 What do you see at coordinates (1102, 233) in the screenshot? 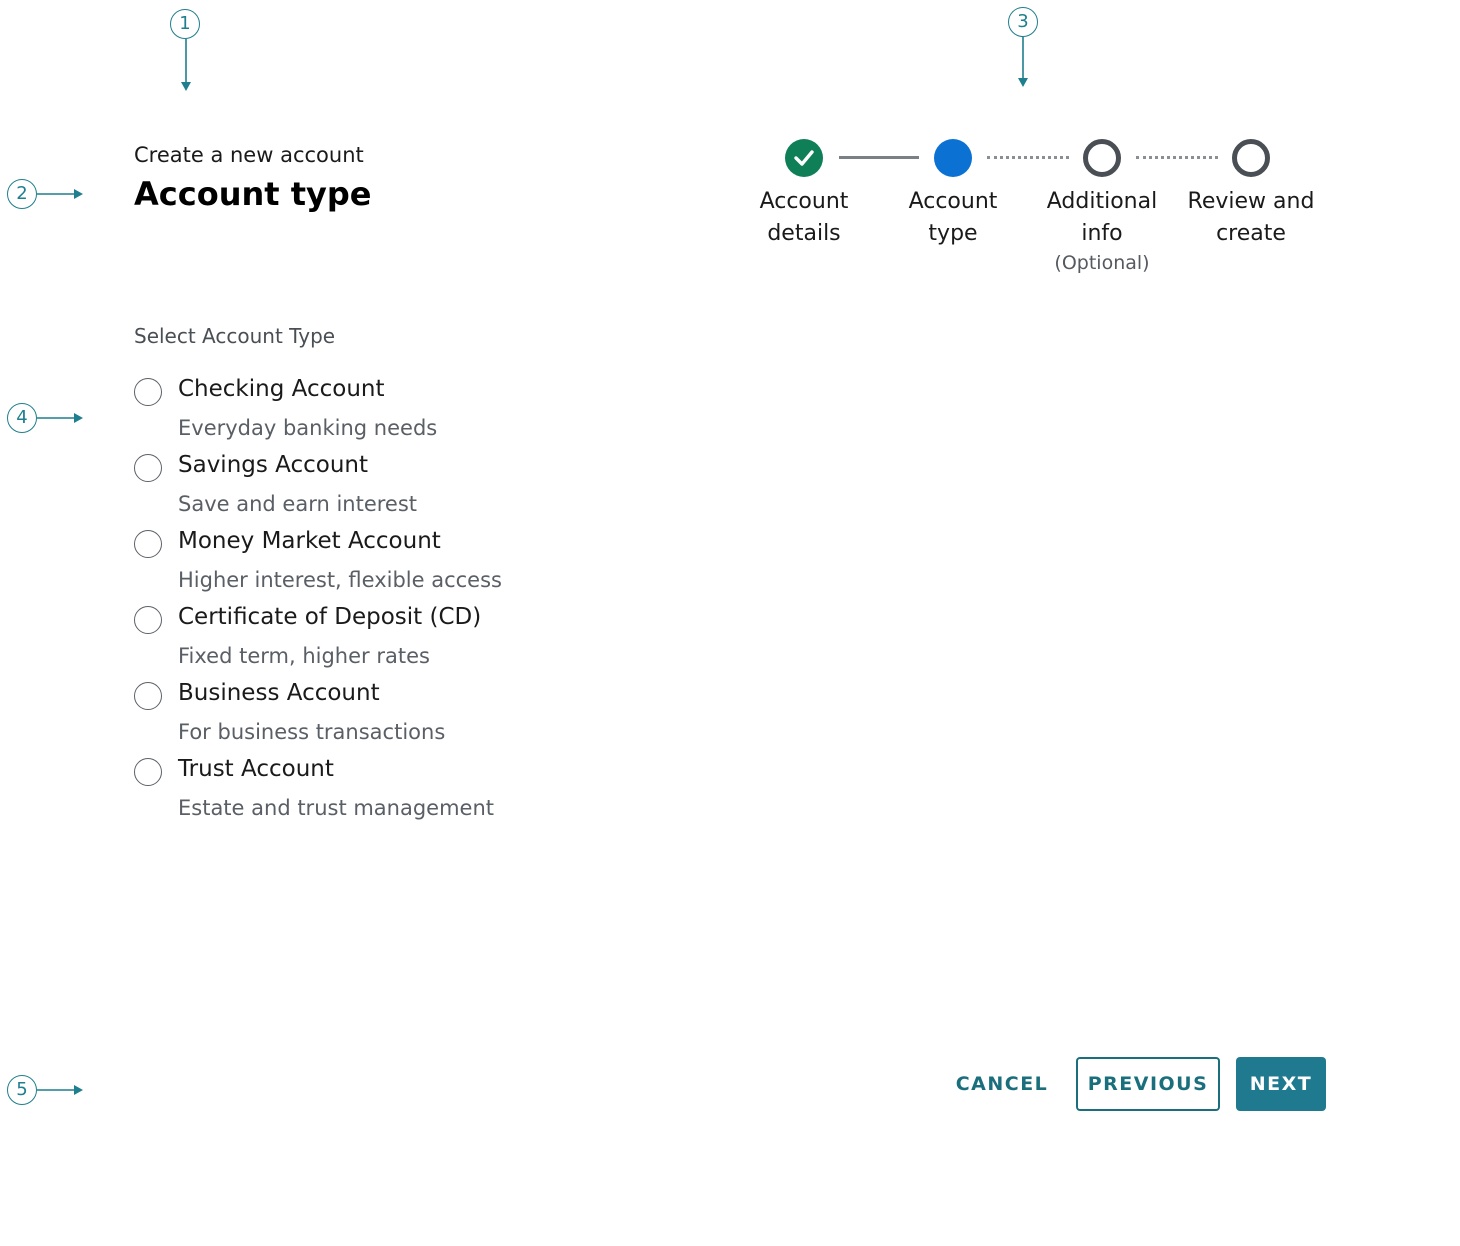
I see `step-label-line: info` at bounding box center [1102, 233].